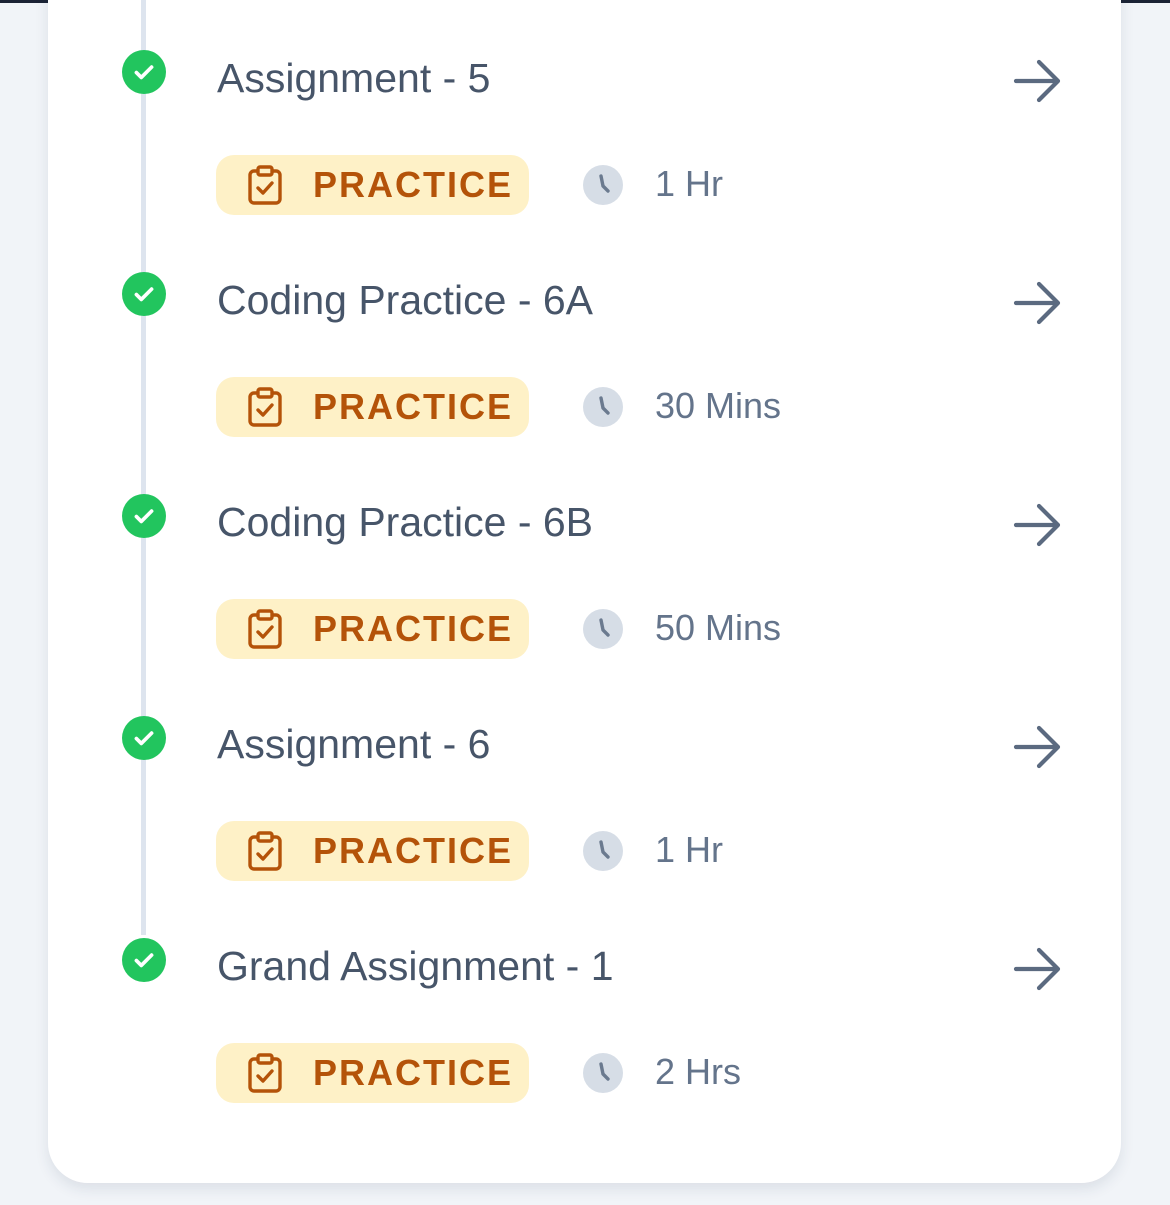 Image resolution: width=1170 pixels, height=1205 pixels. Describe the element at coordinates (718, 627) in the screenshot. I see `duration-text: 50 Mins` at that location.